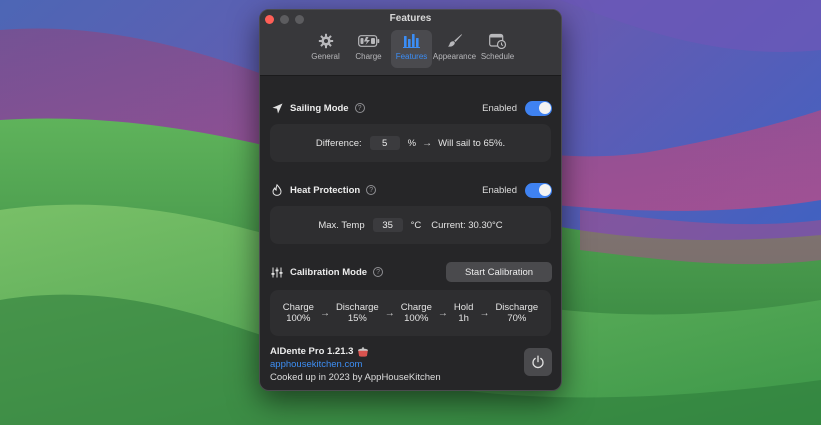 The width and height of the screenshot is (821, 425). Describe the element at coordinates (355, 377) in the screenshot. I see `app-credit: Cooked up in 2023 by AppHouseKitchen` at that location.